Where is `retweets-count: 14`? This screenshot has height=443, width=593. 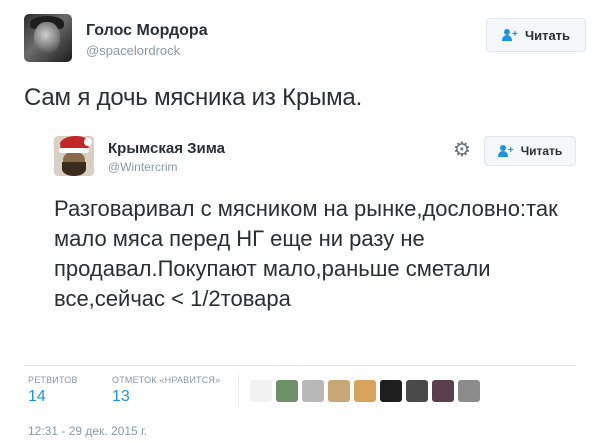
retweets-count: 14 is located at coordinates (53, 397).